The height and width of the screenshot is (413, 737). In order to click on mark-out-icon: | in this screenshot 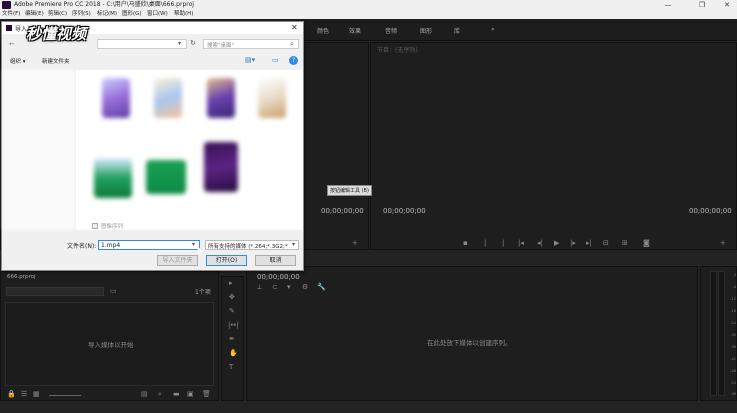, I will do `click(485, 243)`.